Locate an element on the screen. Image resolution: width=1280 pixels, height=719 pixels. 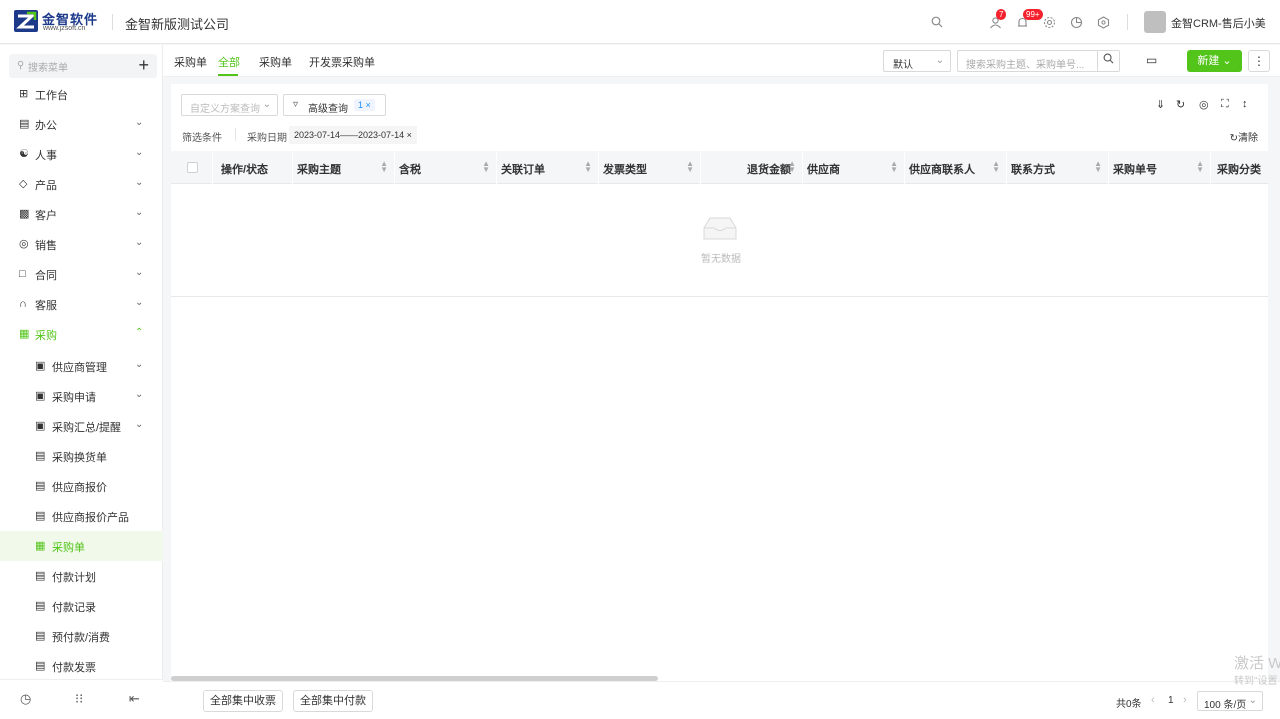
column-header: 供应商联系人 ▲ ▼ is located at coordinates (955, 167).